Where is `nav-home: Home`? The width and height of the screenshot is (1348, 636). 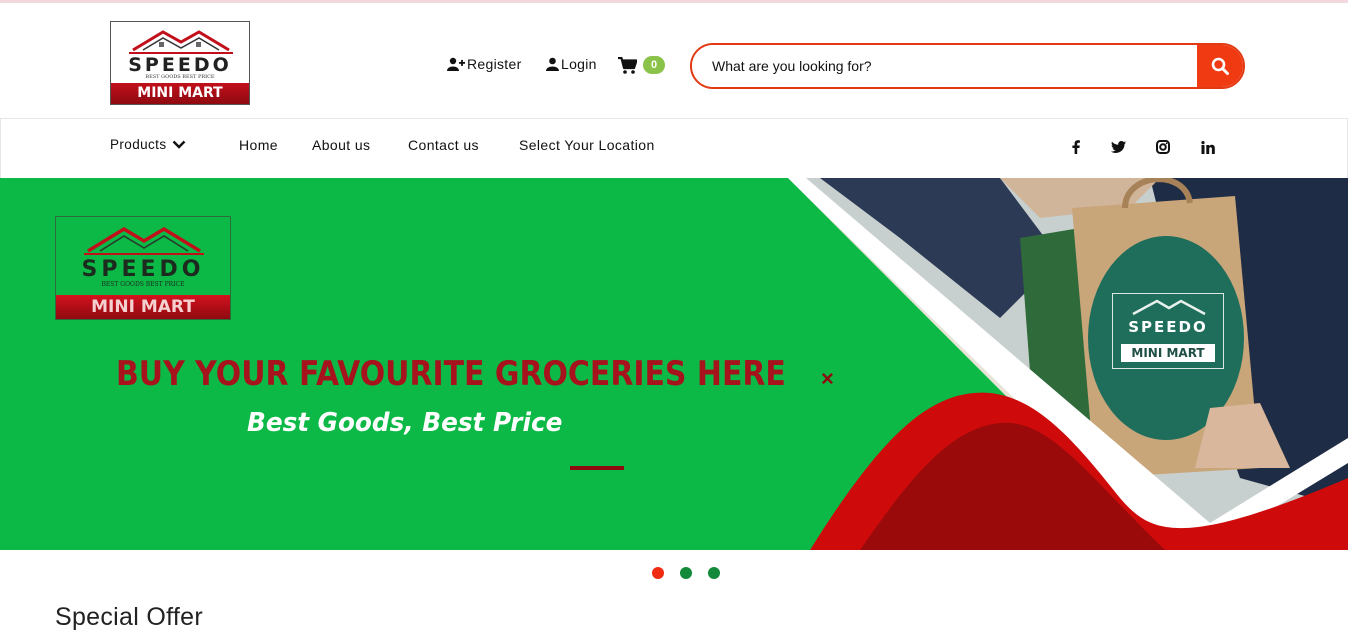
nav-home: Home is located at coordinates (258, 145).